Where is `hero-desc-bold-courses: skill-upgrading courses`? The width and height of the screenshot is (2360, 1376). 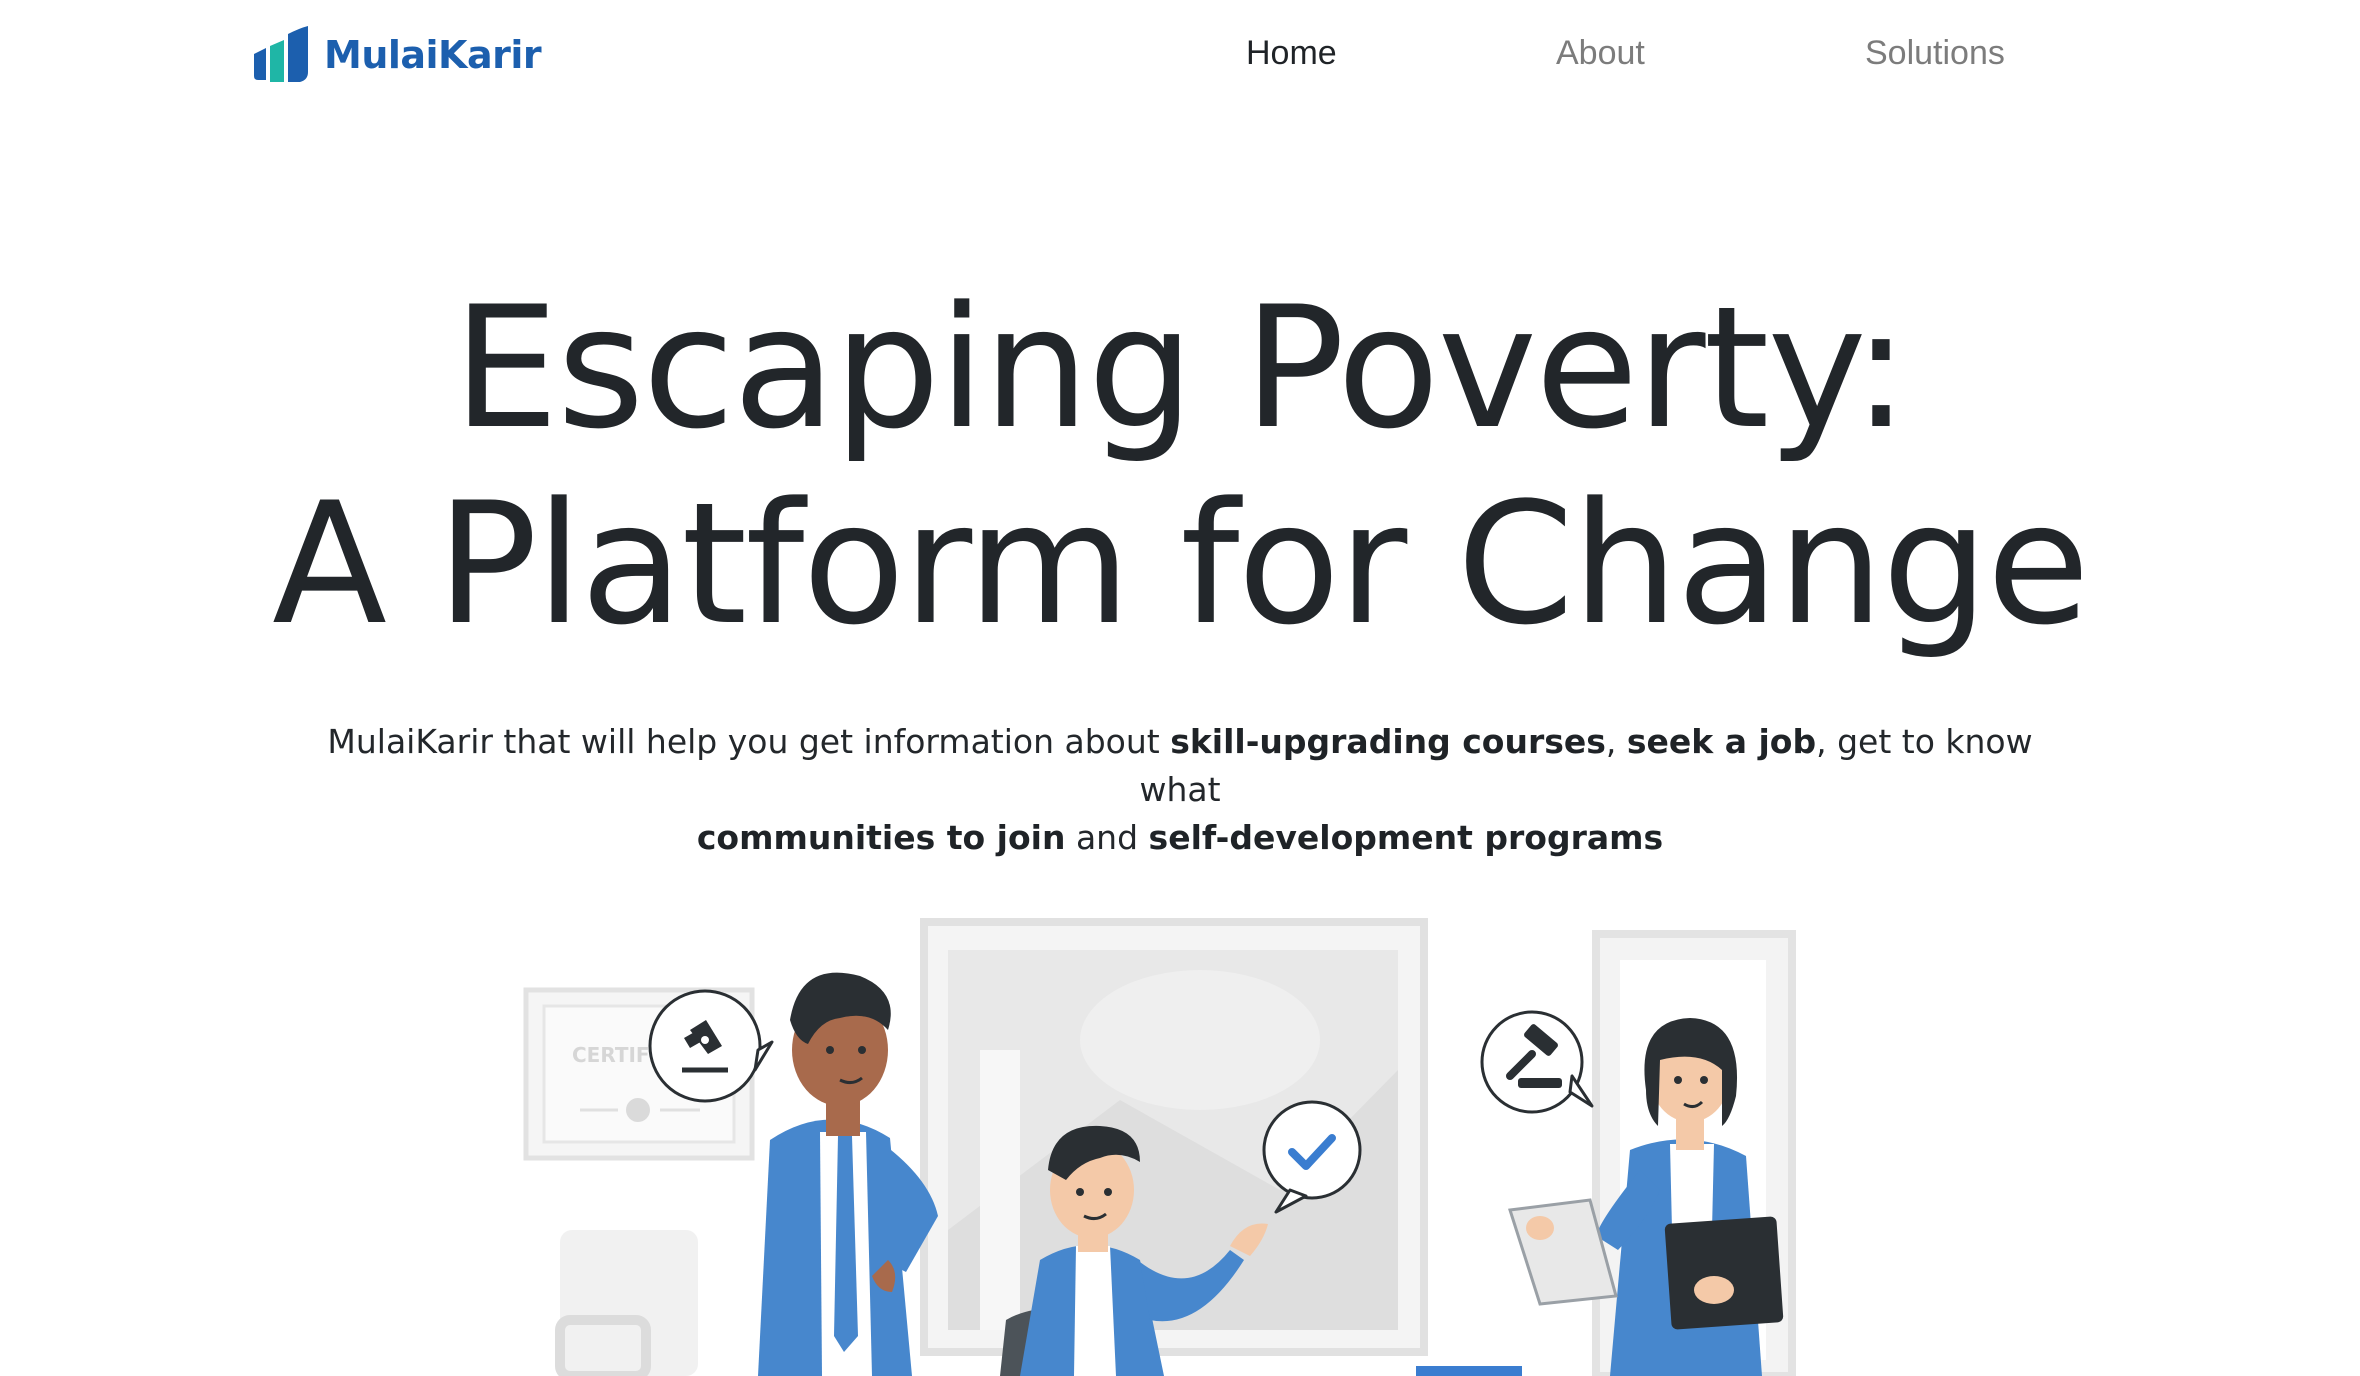
hero-desc-bold-courses: skill-upgrading courses is located at coordinates (1388, 741).